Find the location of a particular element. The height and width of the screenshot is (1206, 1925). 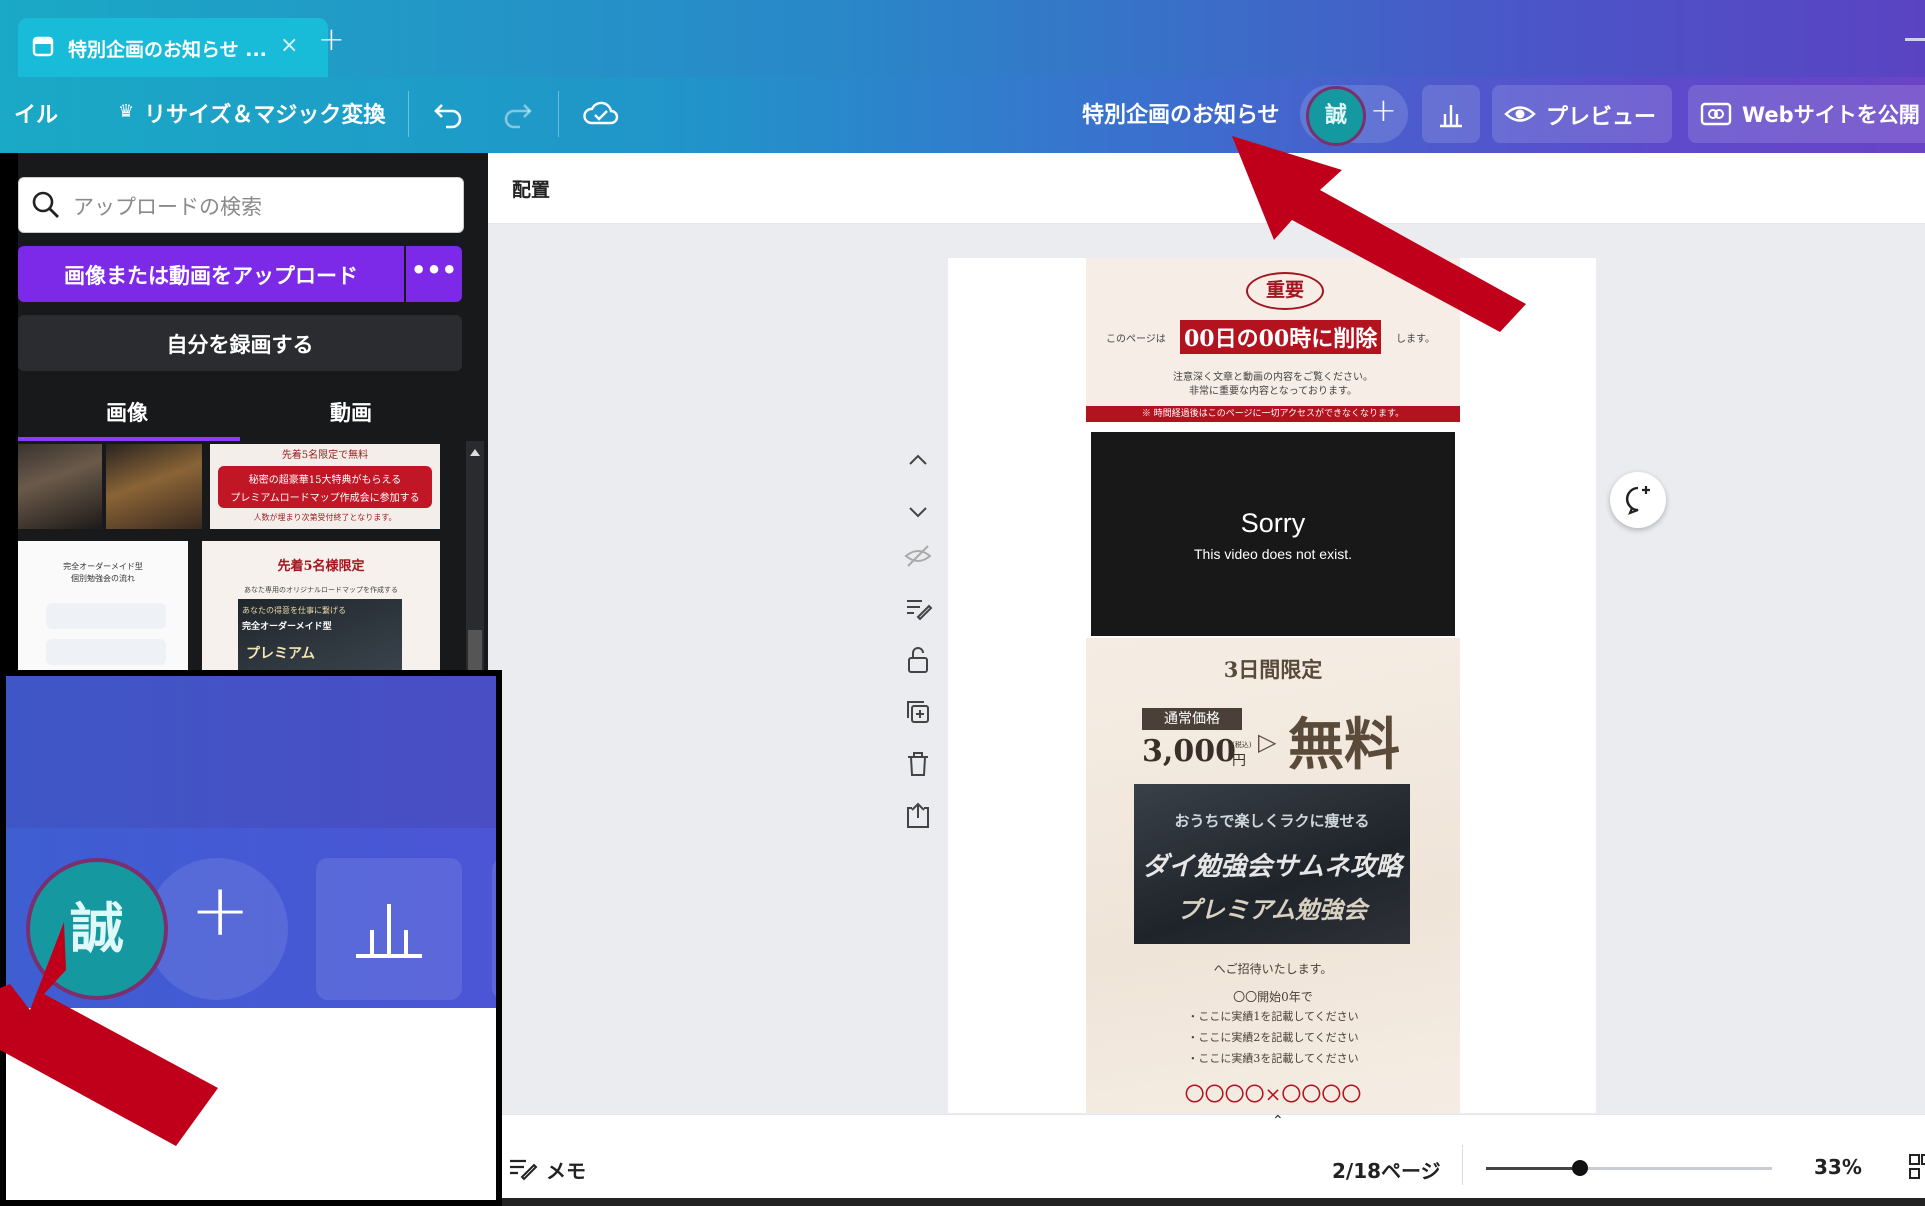

notice-text: します。 is located at coordinates (1415, 339).